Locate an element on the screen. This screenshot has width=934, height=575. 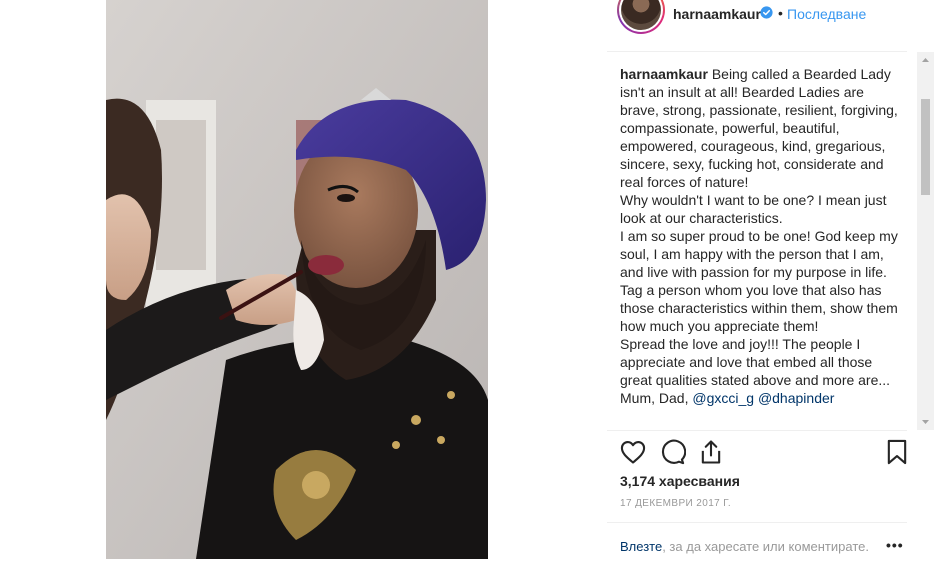
caption-mention-2: @dhapinder is located at coordinates (796, 398).